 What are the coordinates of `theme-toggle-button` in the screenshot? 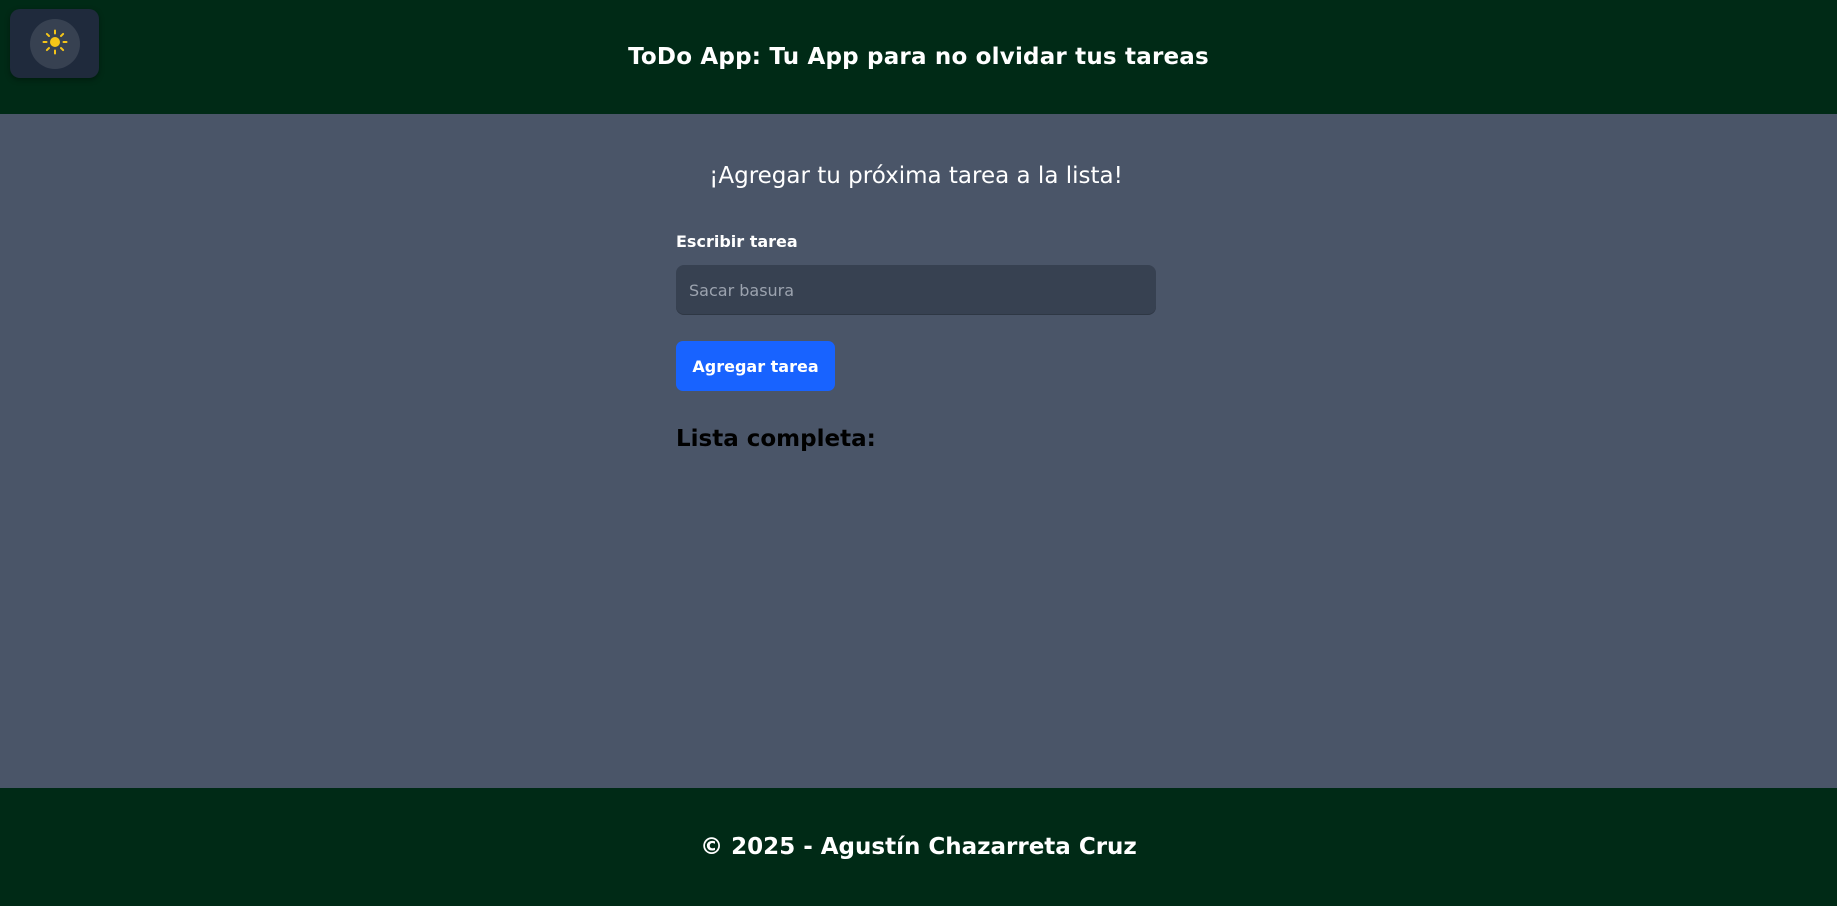 It's located at (54, 43).